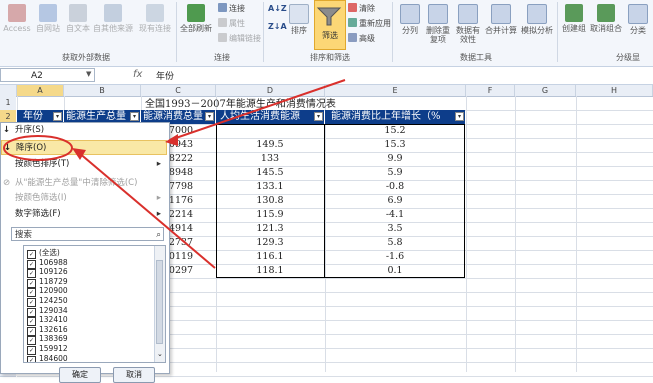  Describe the element at coordinates (47, 349) in the screenshot. I see `checklist-item: ✓ 159912` at that location.